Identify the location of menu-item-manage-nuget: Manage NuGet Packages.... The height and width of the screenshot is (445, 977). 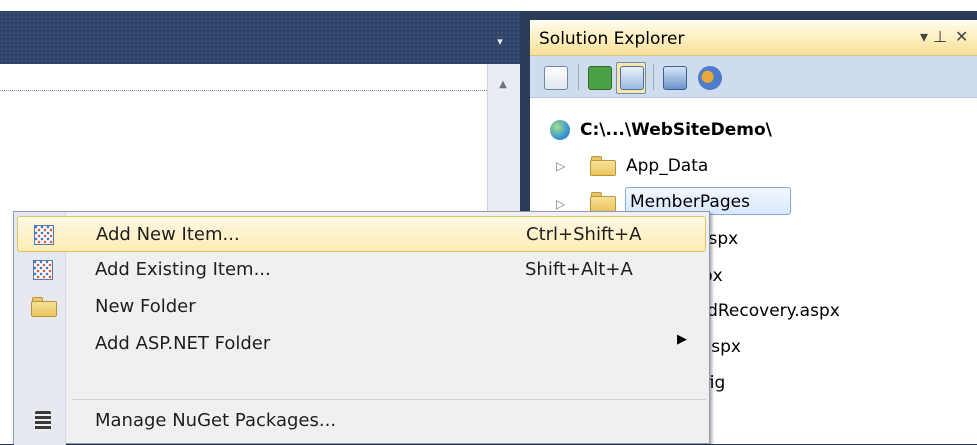
(361, 421).